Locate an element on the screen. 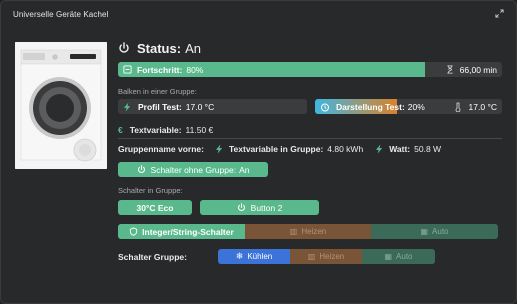 The image size is (517, 304). status-value: An is located at coordinates (193, 48).